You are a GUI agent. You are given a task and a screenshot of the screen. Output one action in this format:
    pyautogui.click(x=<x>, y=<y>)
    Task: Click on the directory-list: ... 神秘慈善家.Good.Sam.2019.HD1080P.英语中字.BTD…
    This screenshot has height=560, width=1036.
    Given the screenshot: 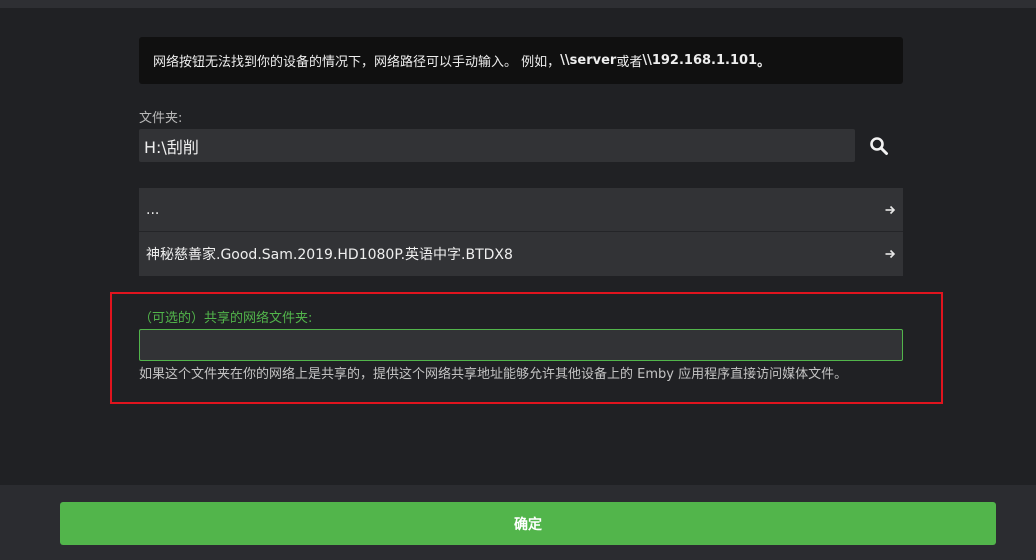 What is the action you would take?
    pyautogui.click(x=521, y=232)
    